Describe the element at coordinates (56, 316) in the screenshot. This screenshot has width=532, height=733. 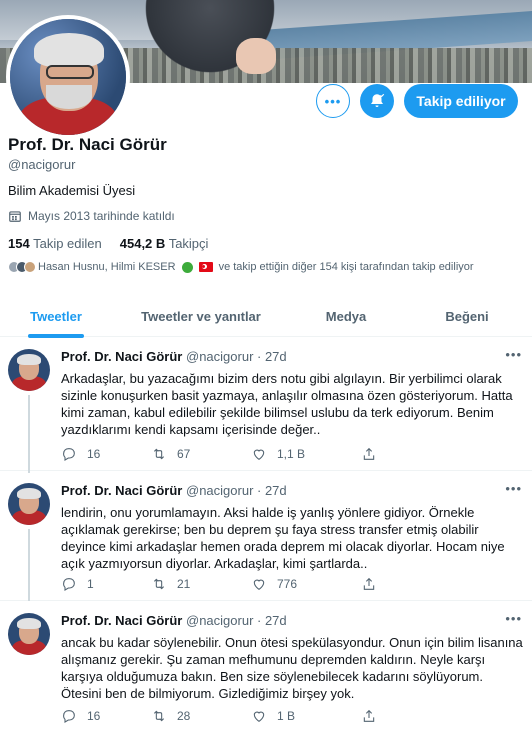
I see `tab-tweets: Tweetler` at that location.